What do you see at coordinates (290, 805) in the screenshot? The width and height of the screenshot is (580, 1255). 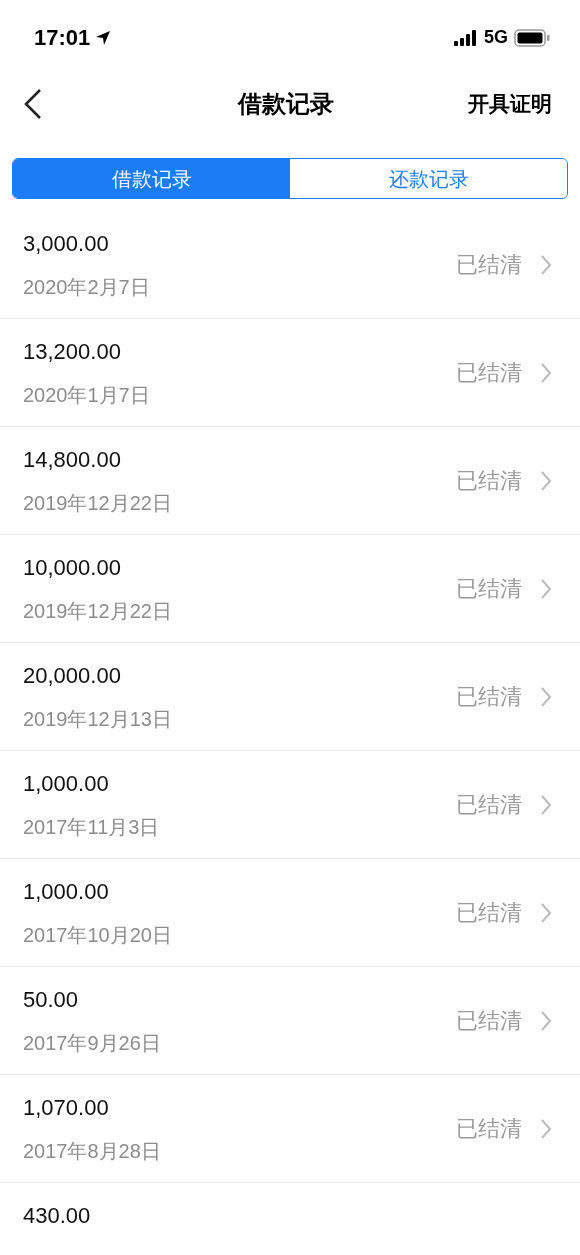 I see `loan-record-row: 1,000.00 2017年11月3日 已结清` at bounding box center [290, 805].